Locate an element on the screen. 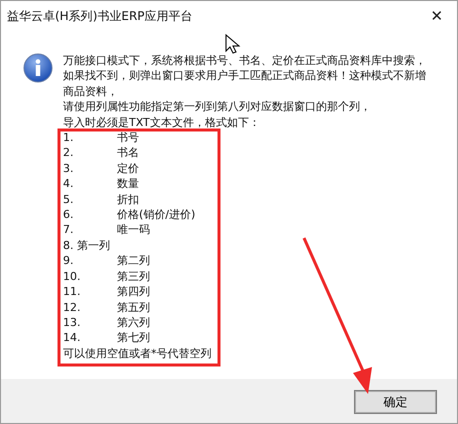 The width and height of the screenshot is (458, 424). column-name: 价格(销价/进价) is located at coordinates (156, 214).